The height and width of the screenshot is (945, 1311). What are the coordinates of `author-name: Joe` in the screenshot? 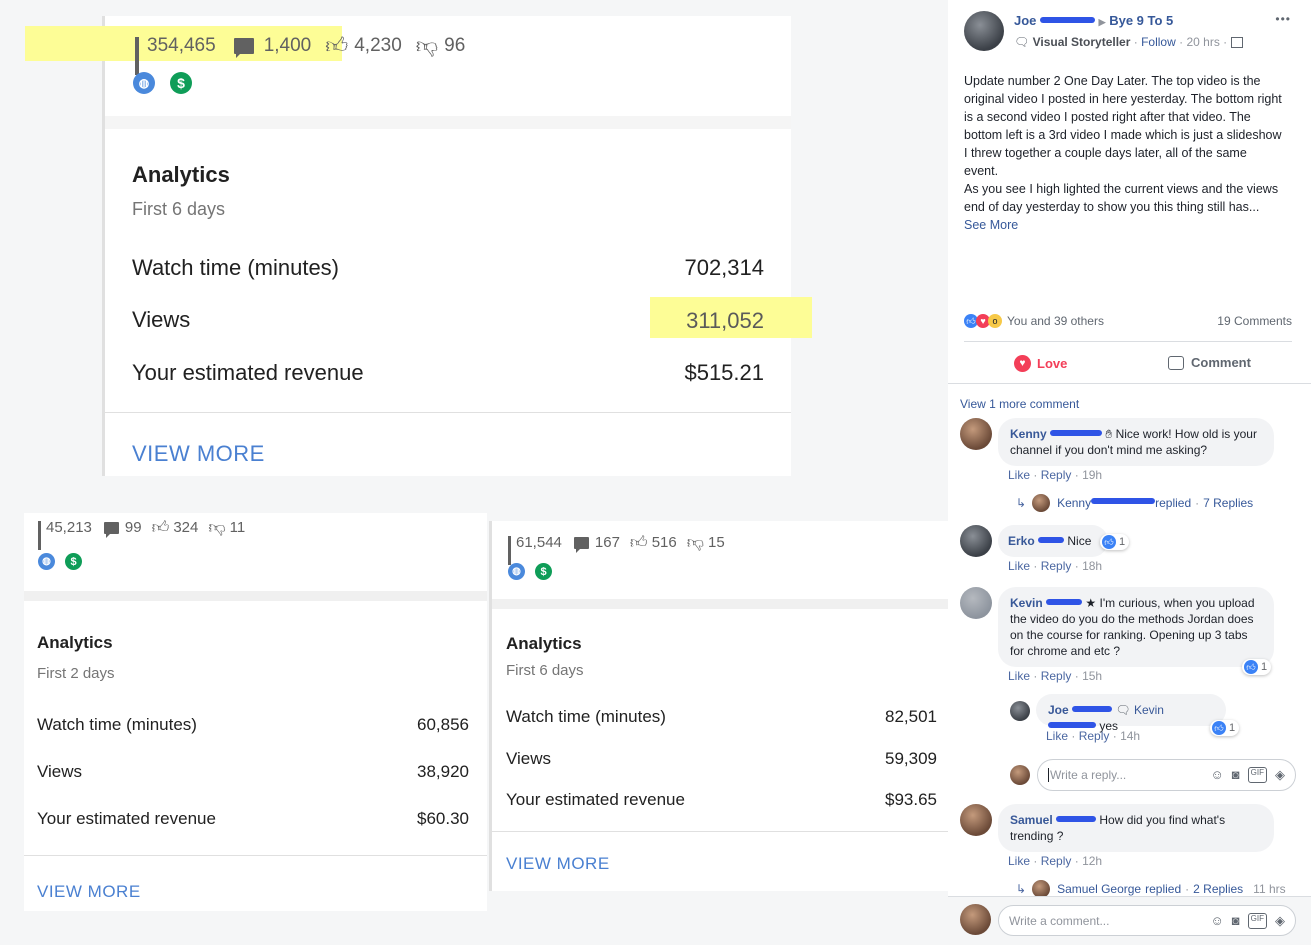 It's located at (1025, 20).